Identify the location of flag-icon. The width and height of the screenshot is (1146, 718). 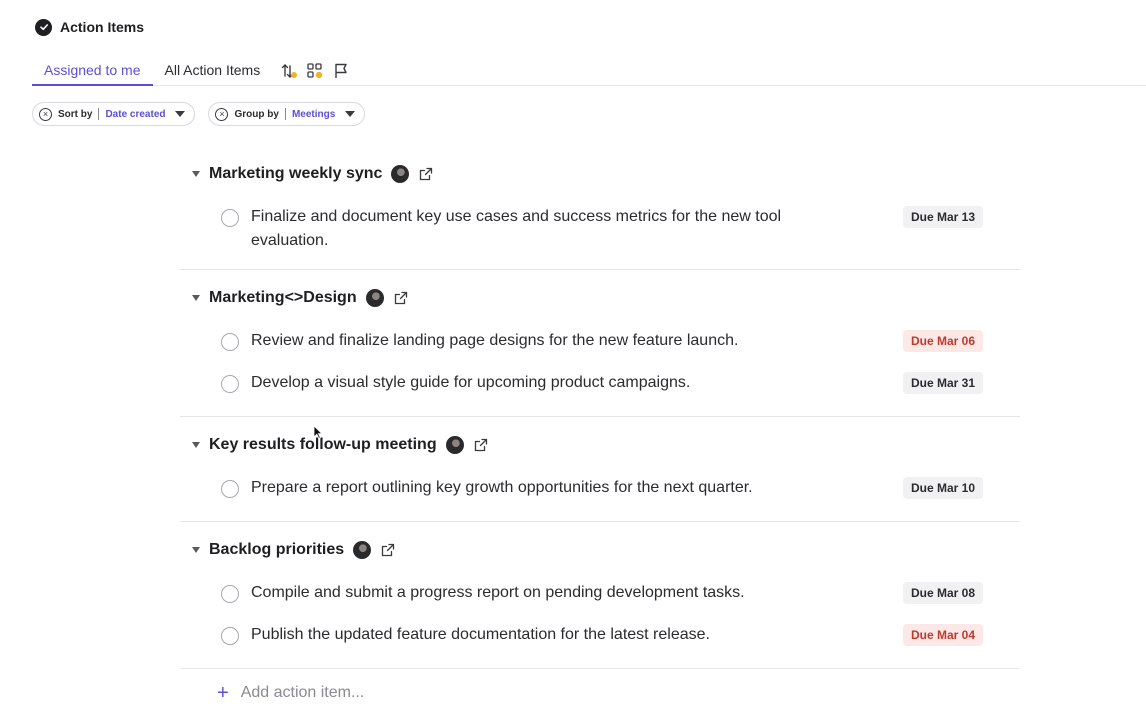
(341, 71).